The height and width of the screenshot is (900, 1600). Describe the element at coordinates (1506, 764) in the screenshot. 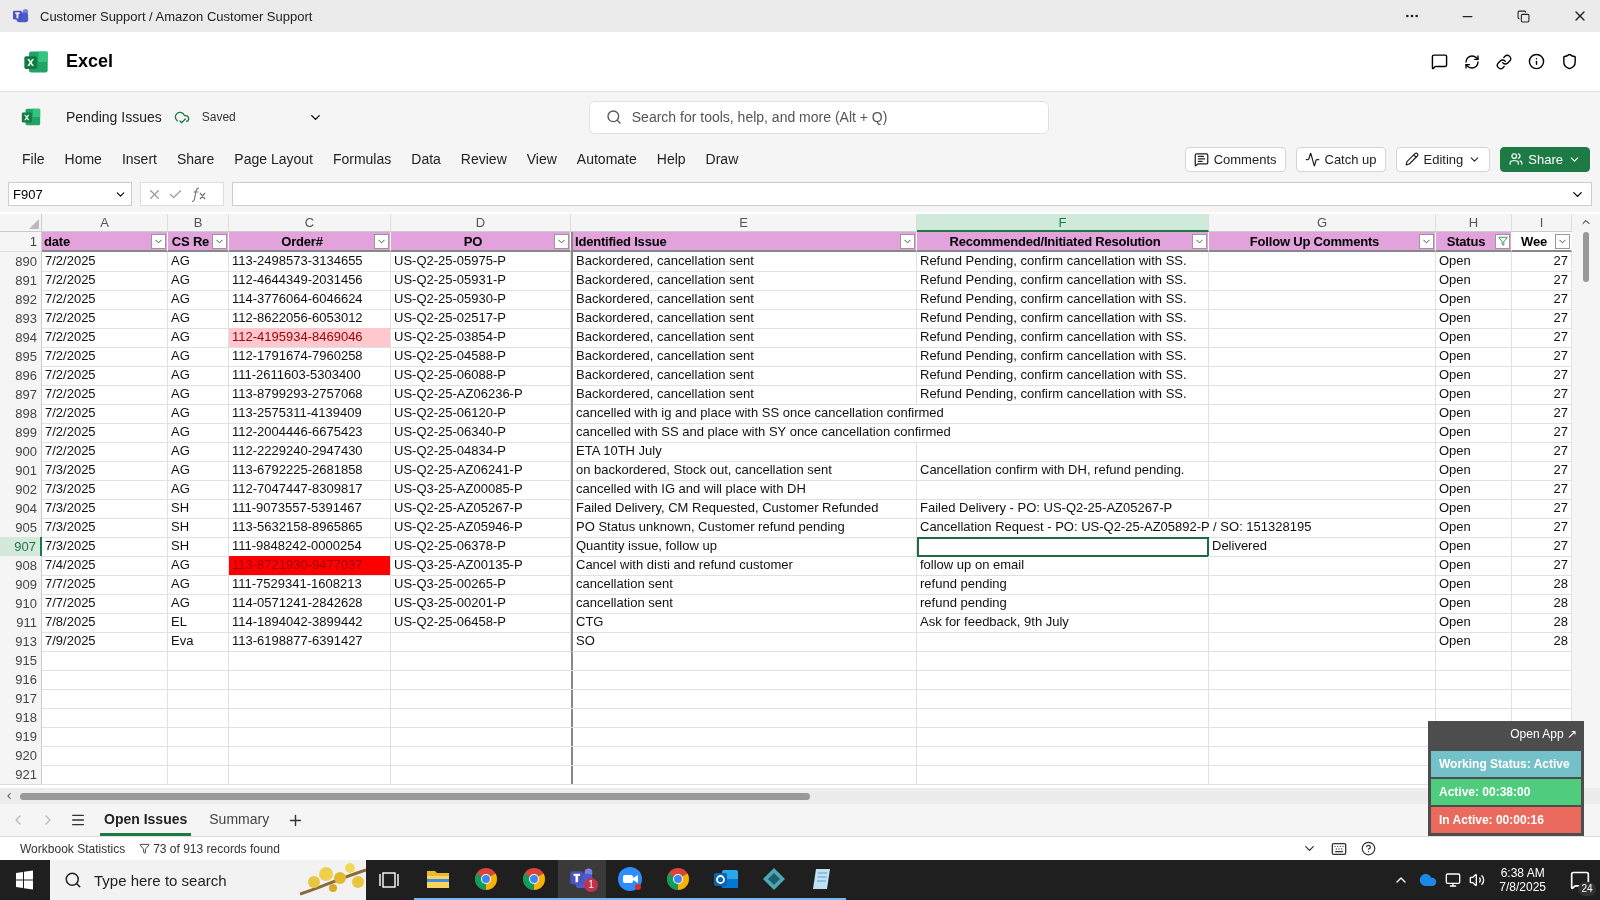

I see `working-status: Working Status: Active` at that location.